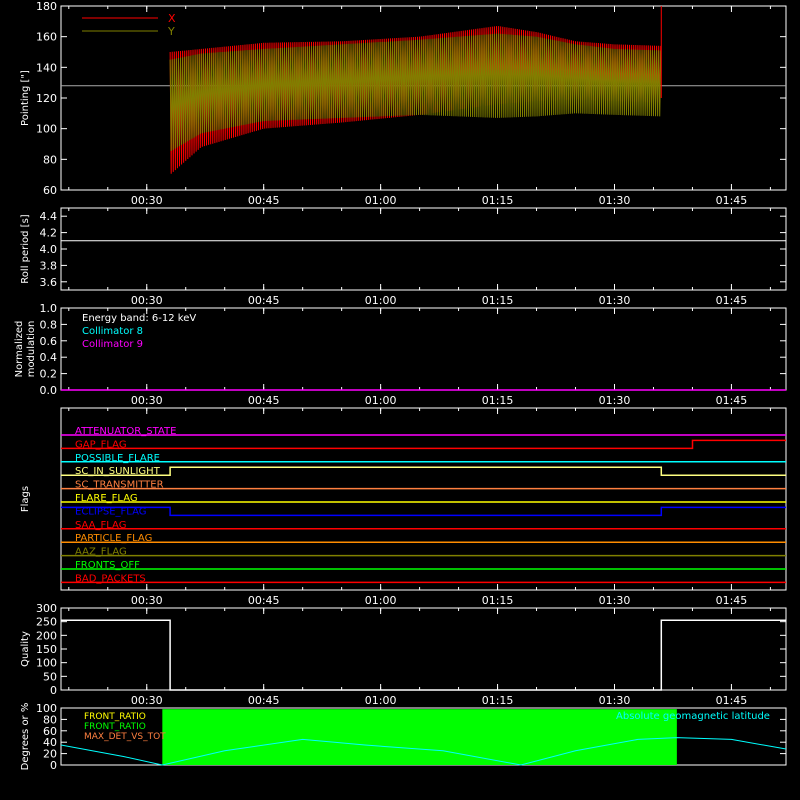 Image resolution: width=800 pixels, height=800 pixels. I want to click on flag-label: GAP_FLAG, so click(101, 444).